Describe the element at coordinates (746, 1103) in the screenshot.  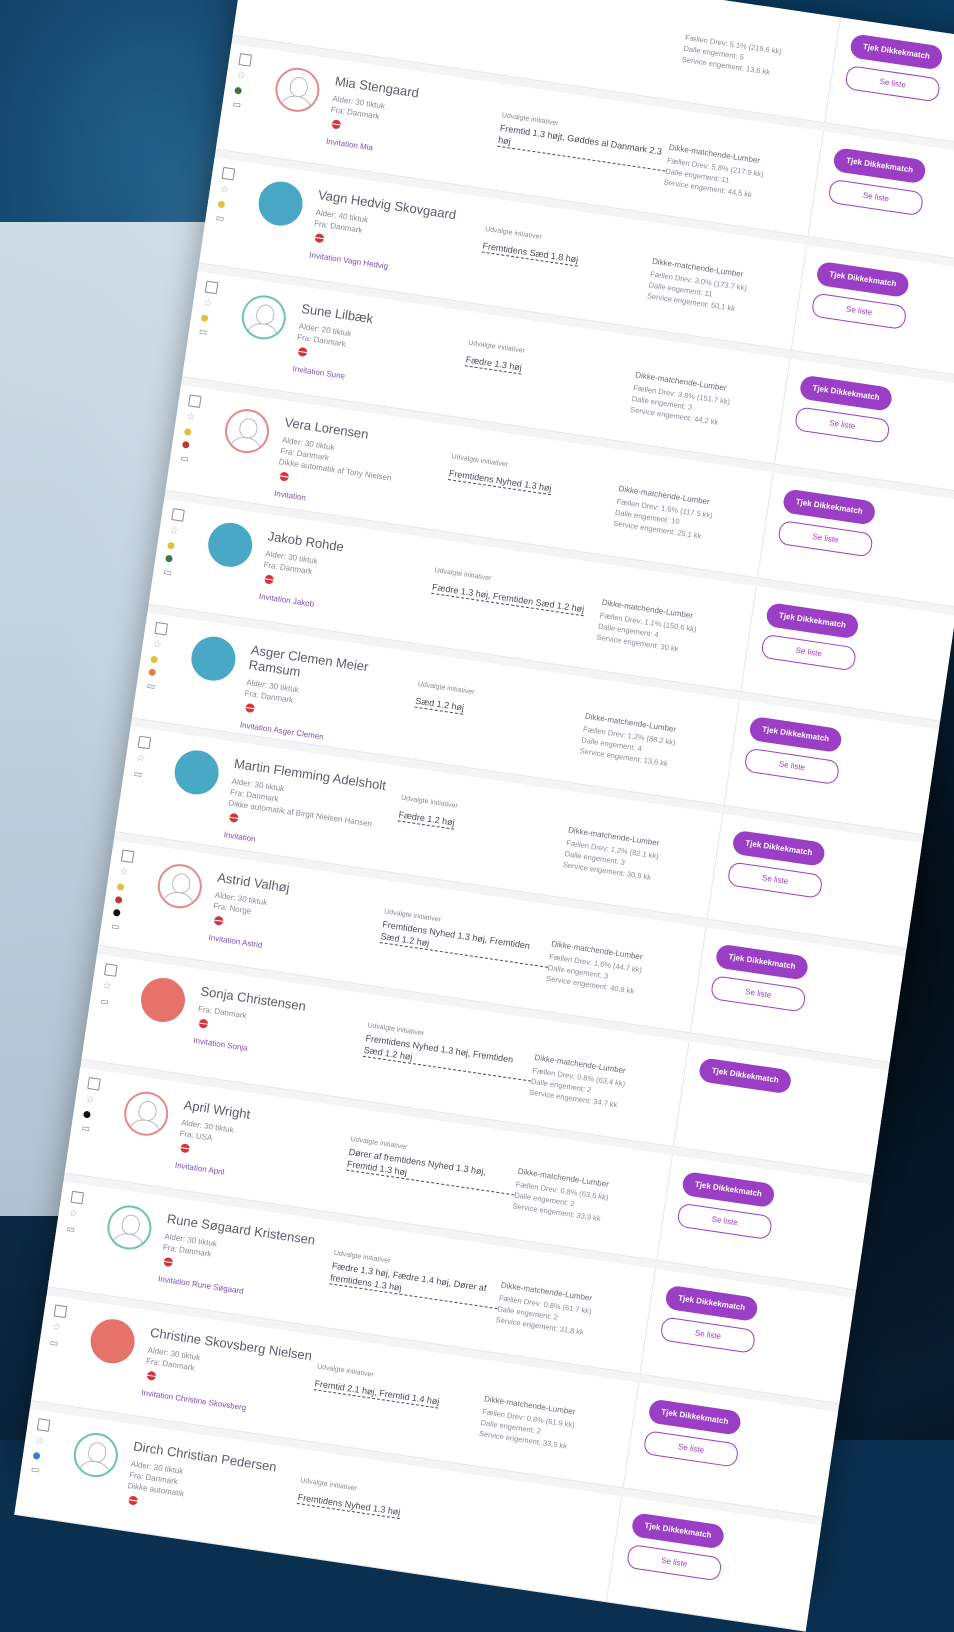
I see `row-actions: Tjek Dikkekmatch` at that location.